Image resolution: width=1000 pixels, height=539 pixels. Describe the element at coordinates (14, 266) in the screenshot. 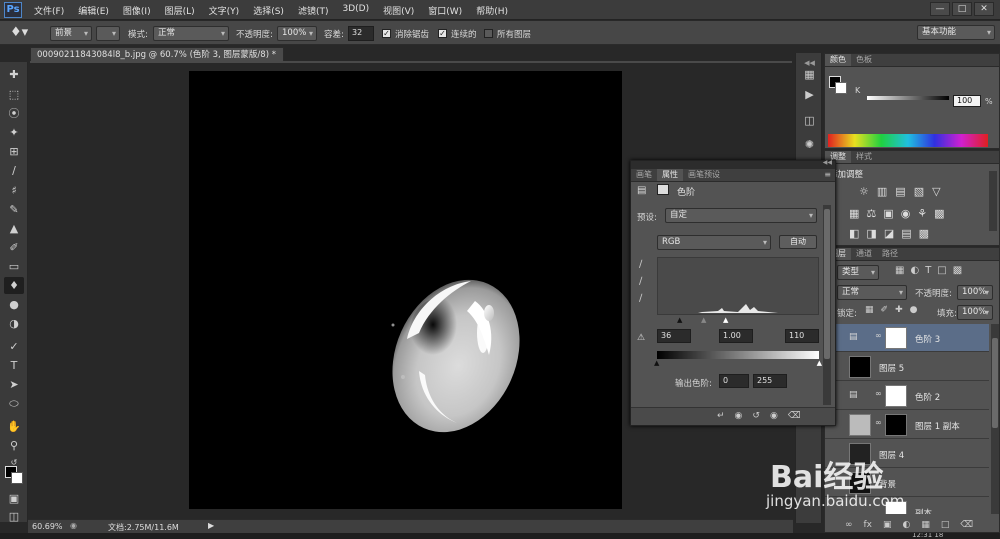

I see `eraser-tool-icon: ▭` at that location.